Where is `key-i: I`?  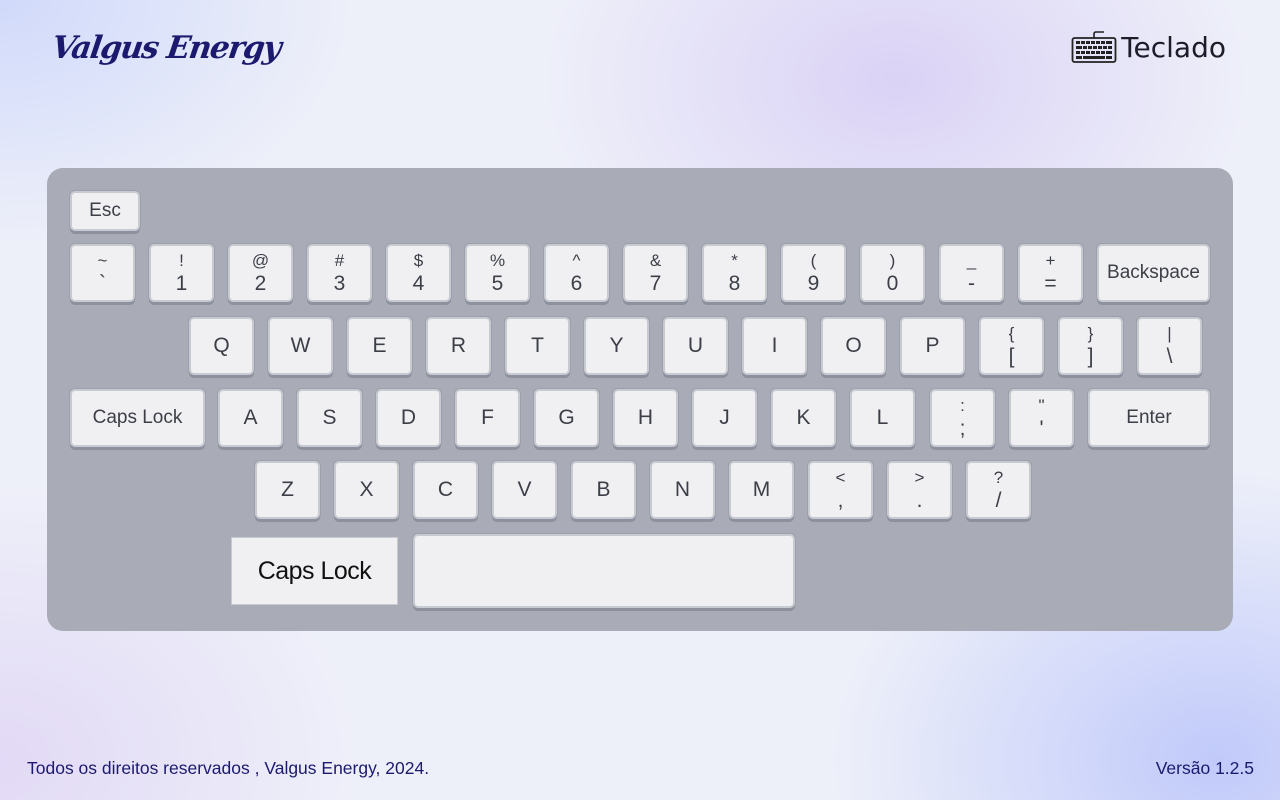
key-i: I is located at coordinates (774, 346).